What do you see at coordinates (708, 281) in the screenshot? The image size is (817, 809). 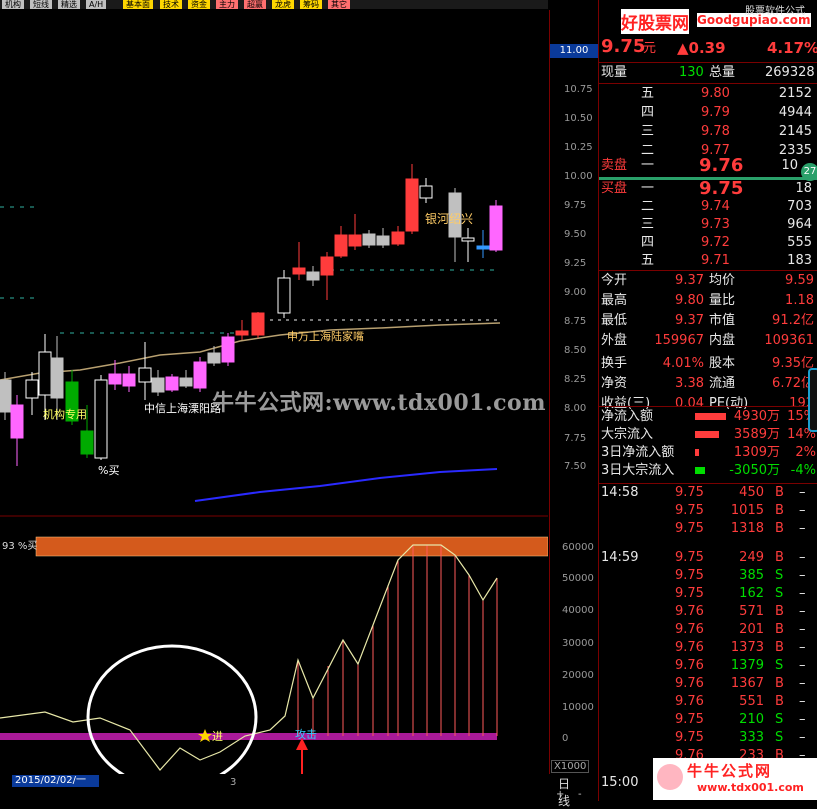 I see `stat-row: 今开 9.37 均价 9.59` at bounding box center [708, 281].